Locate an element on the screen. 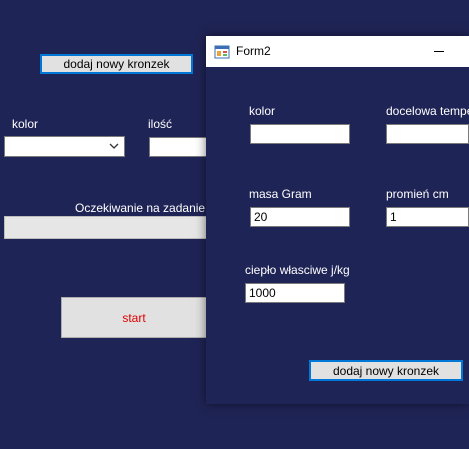 The height and width of the screenshot is (449, 469). color-dropdown is located at coordinates (64, 146).